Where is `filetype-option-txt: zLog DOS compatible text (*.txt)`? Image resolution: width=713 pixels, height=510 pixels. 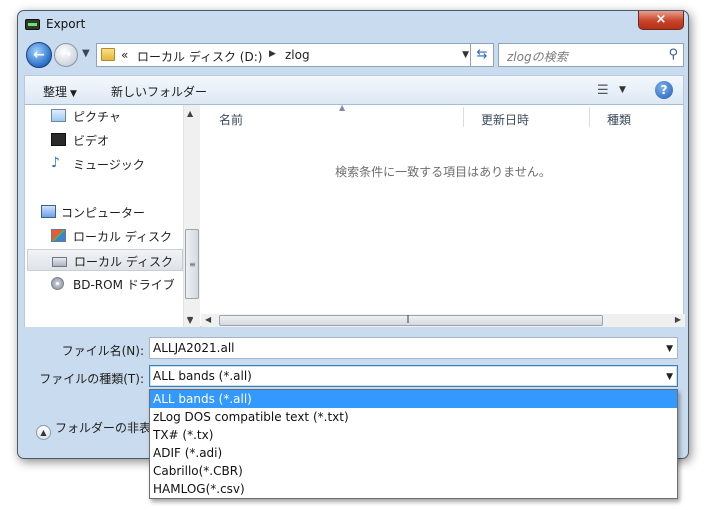 filetype-option-txt: zLog DOS compatible text (*.txt) is located at coordinates (413, 417).